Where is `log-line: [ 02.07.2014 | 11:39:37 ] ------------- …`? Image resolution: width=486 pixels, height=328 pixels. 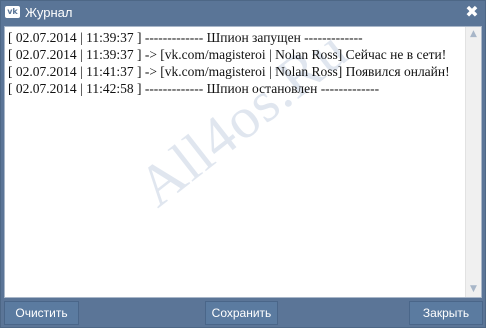 log-line: [ 02.07.2014 | 11:39:37 ] ------------- … is located at coordinates (185, 37).